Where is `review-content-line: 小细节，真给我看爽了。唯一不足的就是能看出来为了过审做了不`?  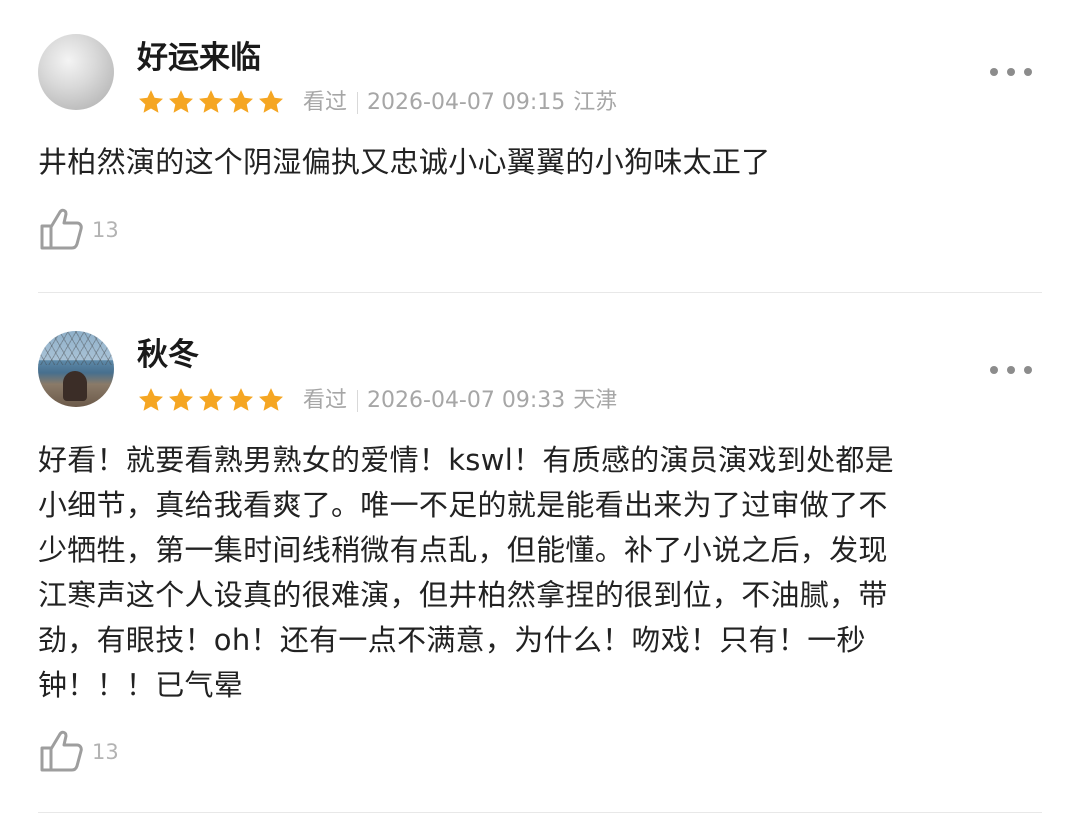 review-content-line: 小细节，真给我看爽了。唯一不足的就是能看出来为了过审做了不 is located at coordinates (463, 505).